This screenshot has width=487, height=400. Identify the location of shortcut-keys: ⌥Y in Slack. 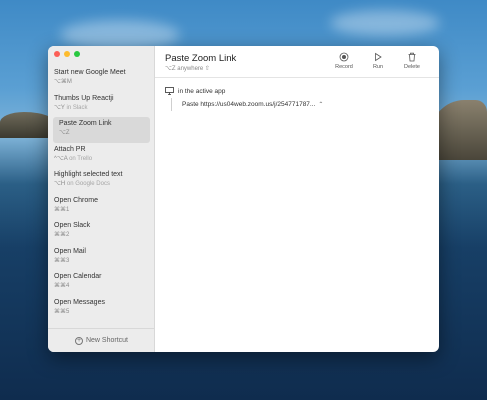
(104, 108).